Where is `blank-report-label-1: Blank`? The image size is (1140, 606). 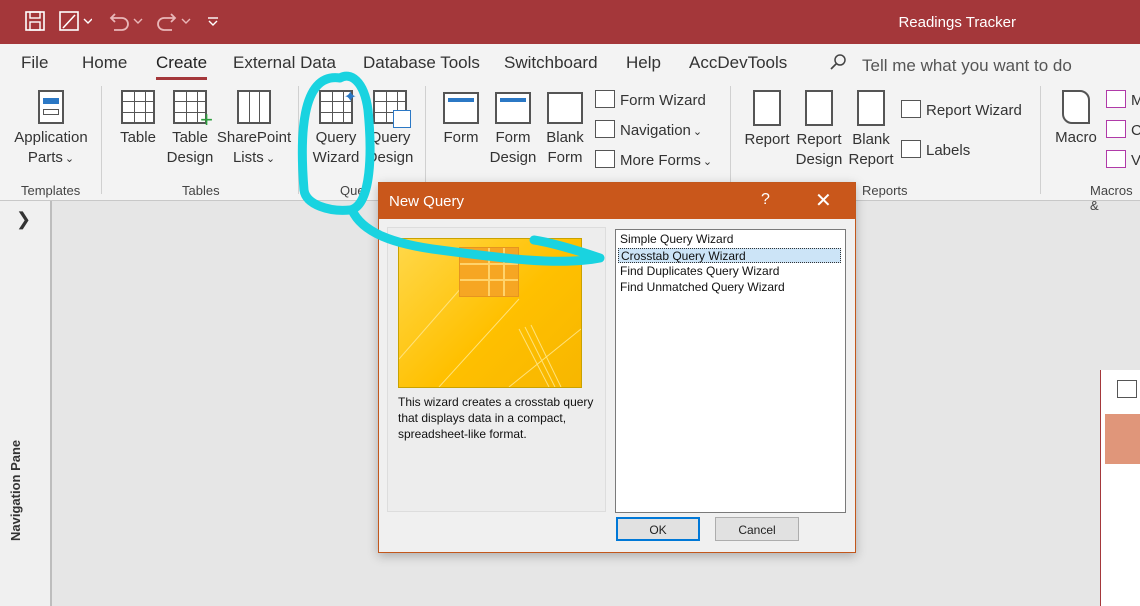
blank-report-label-1: Blank is located at coordinates (871, 139).